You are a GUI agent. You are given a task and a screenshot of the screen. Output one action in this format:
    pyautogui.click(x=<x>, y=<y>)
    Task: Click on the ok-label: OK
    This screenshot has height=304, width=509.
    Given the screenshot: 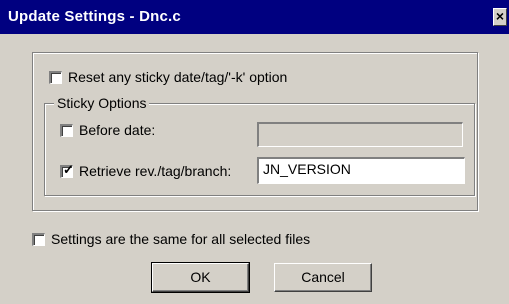 What is the action you would take?
    pyautogui.click(x=200, y=277)
    